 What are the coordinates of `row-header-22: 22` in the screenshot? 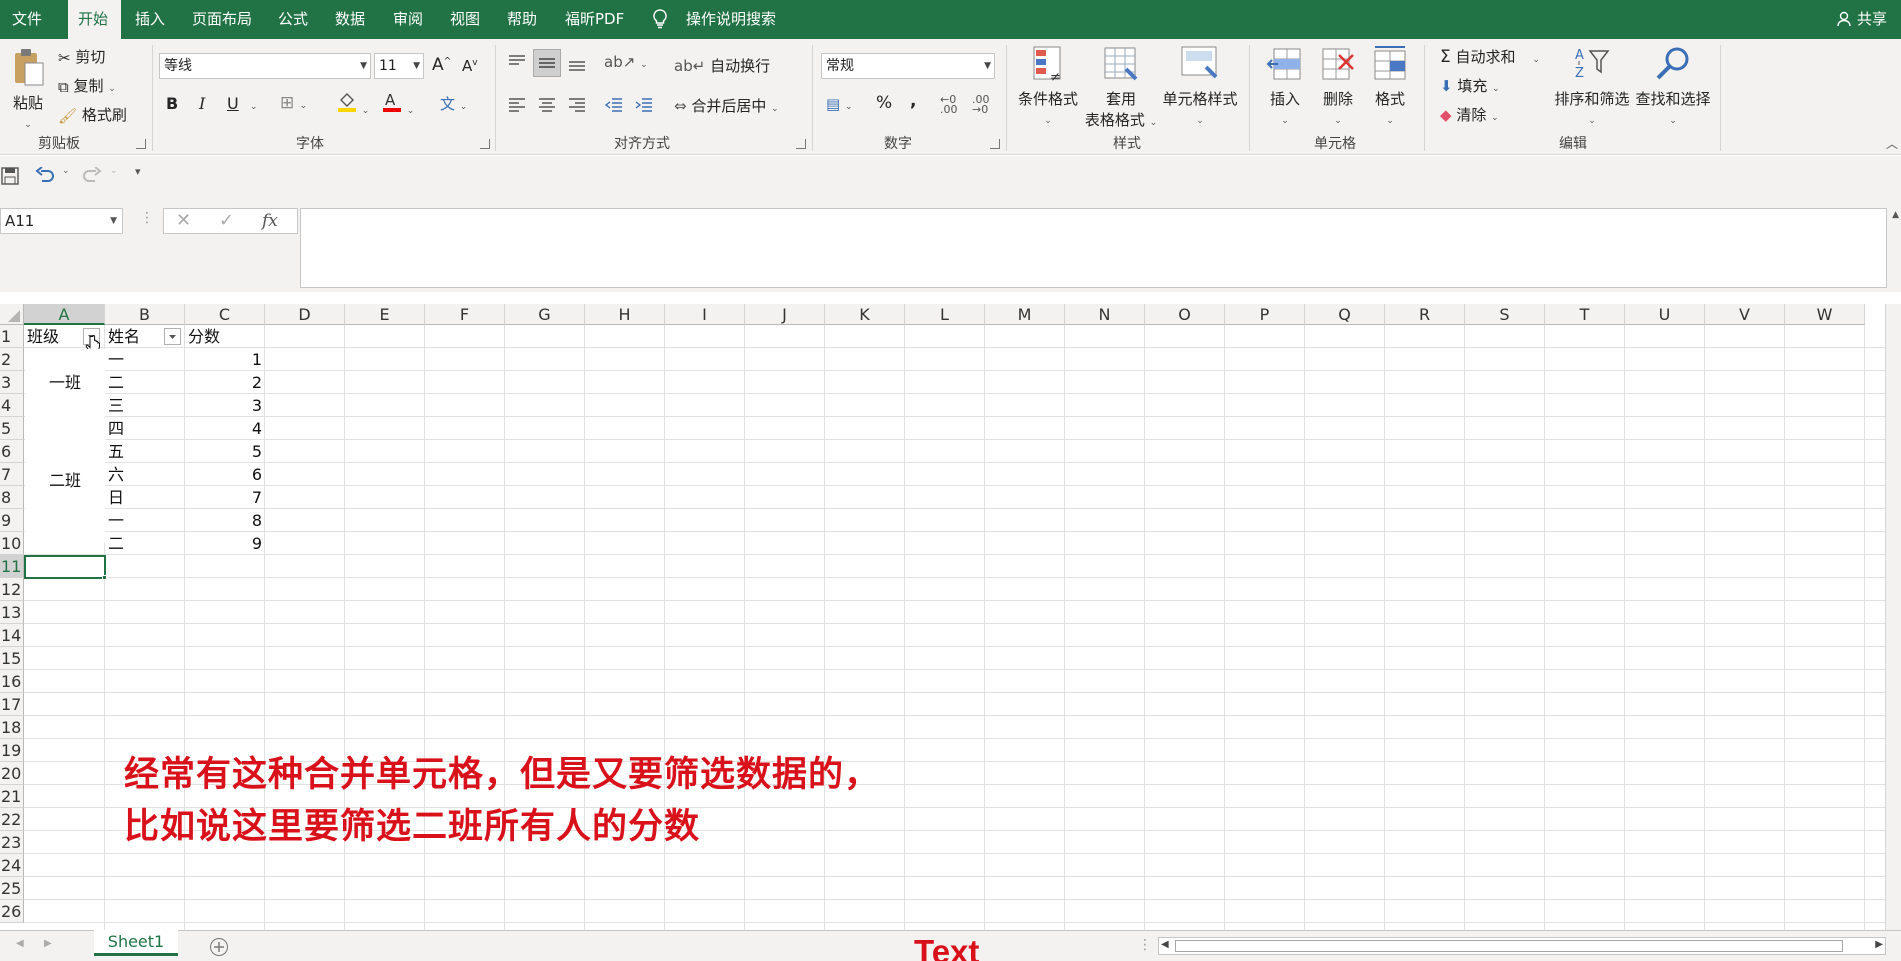 It's located at (12, 819).